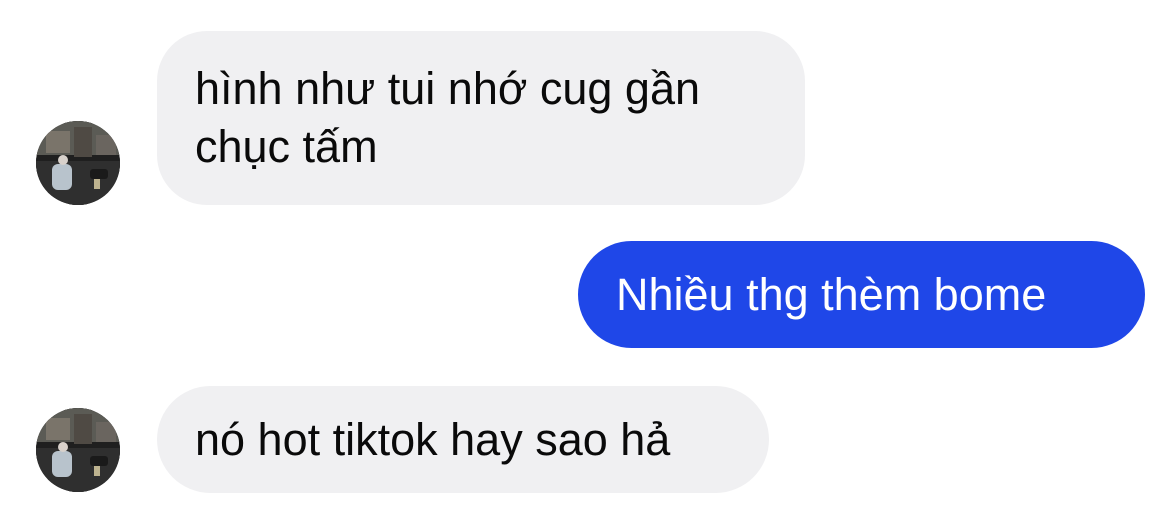  I want to click on outgoing-message-bubble: Nhiều thg thèm bome, so click(861, 294).